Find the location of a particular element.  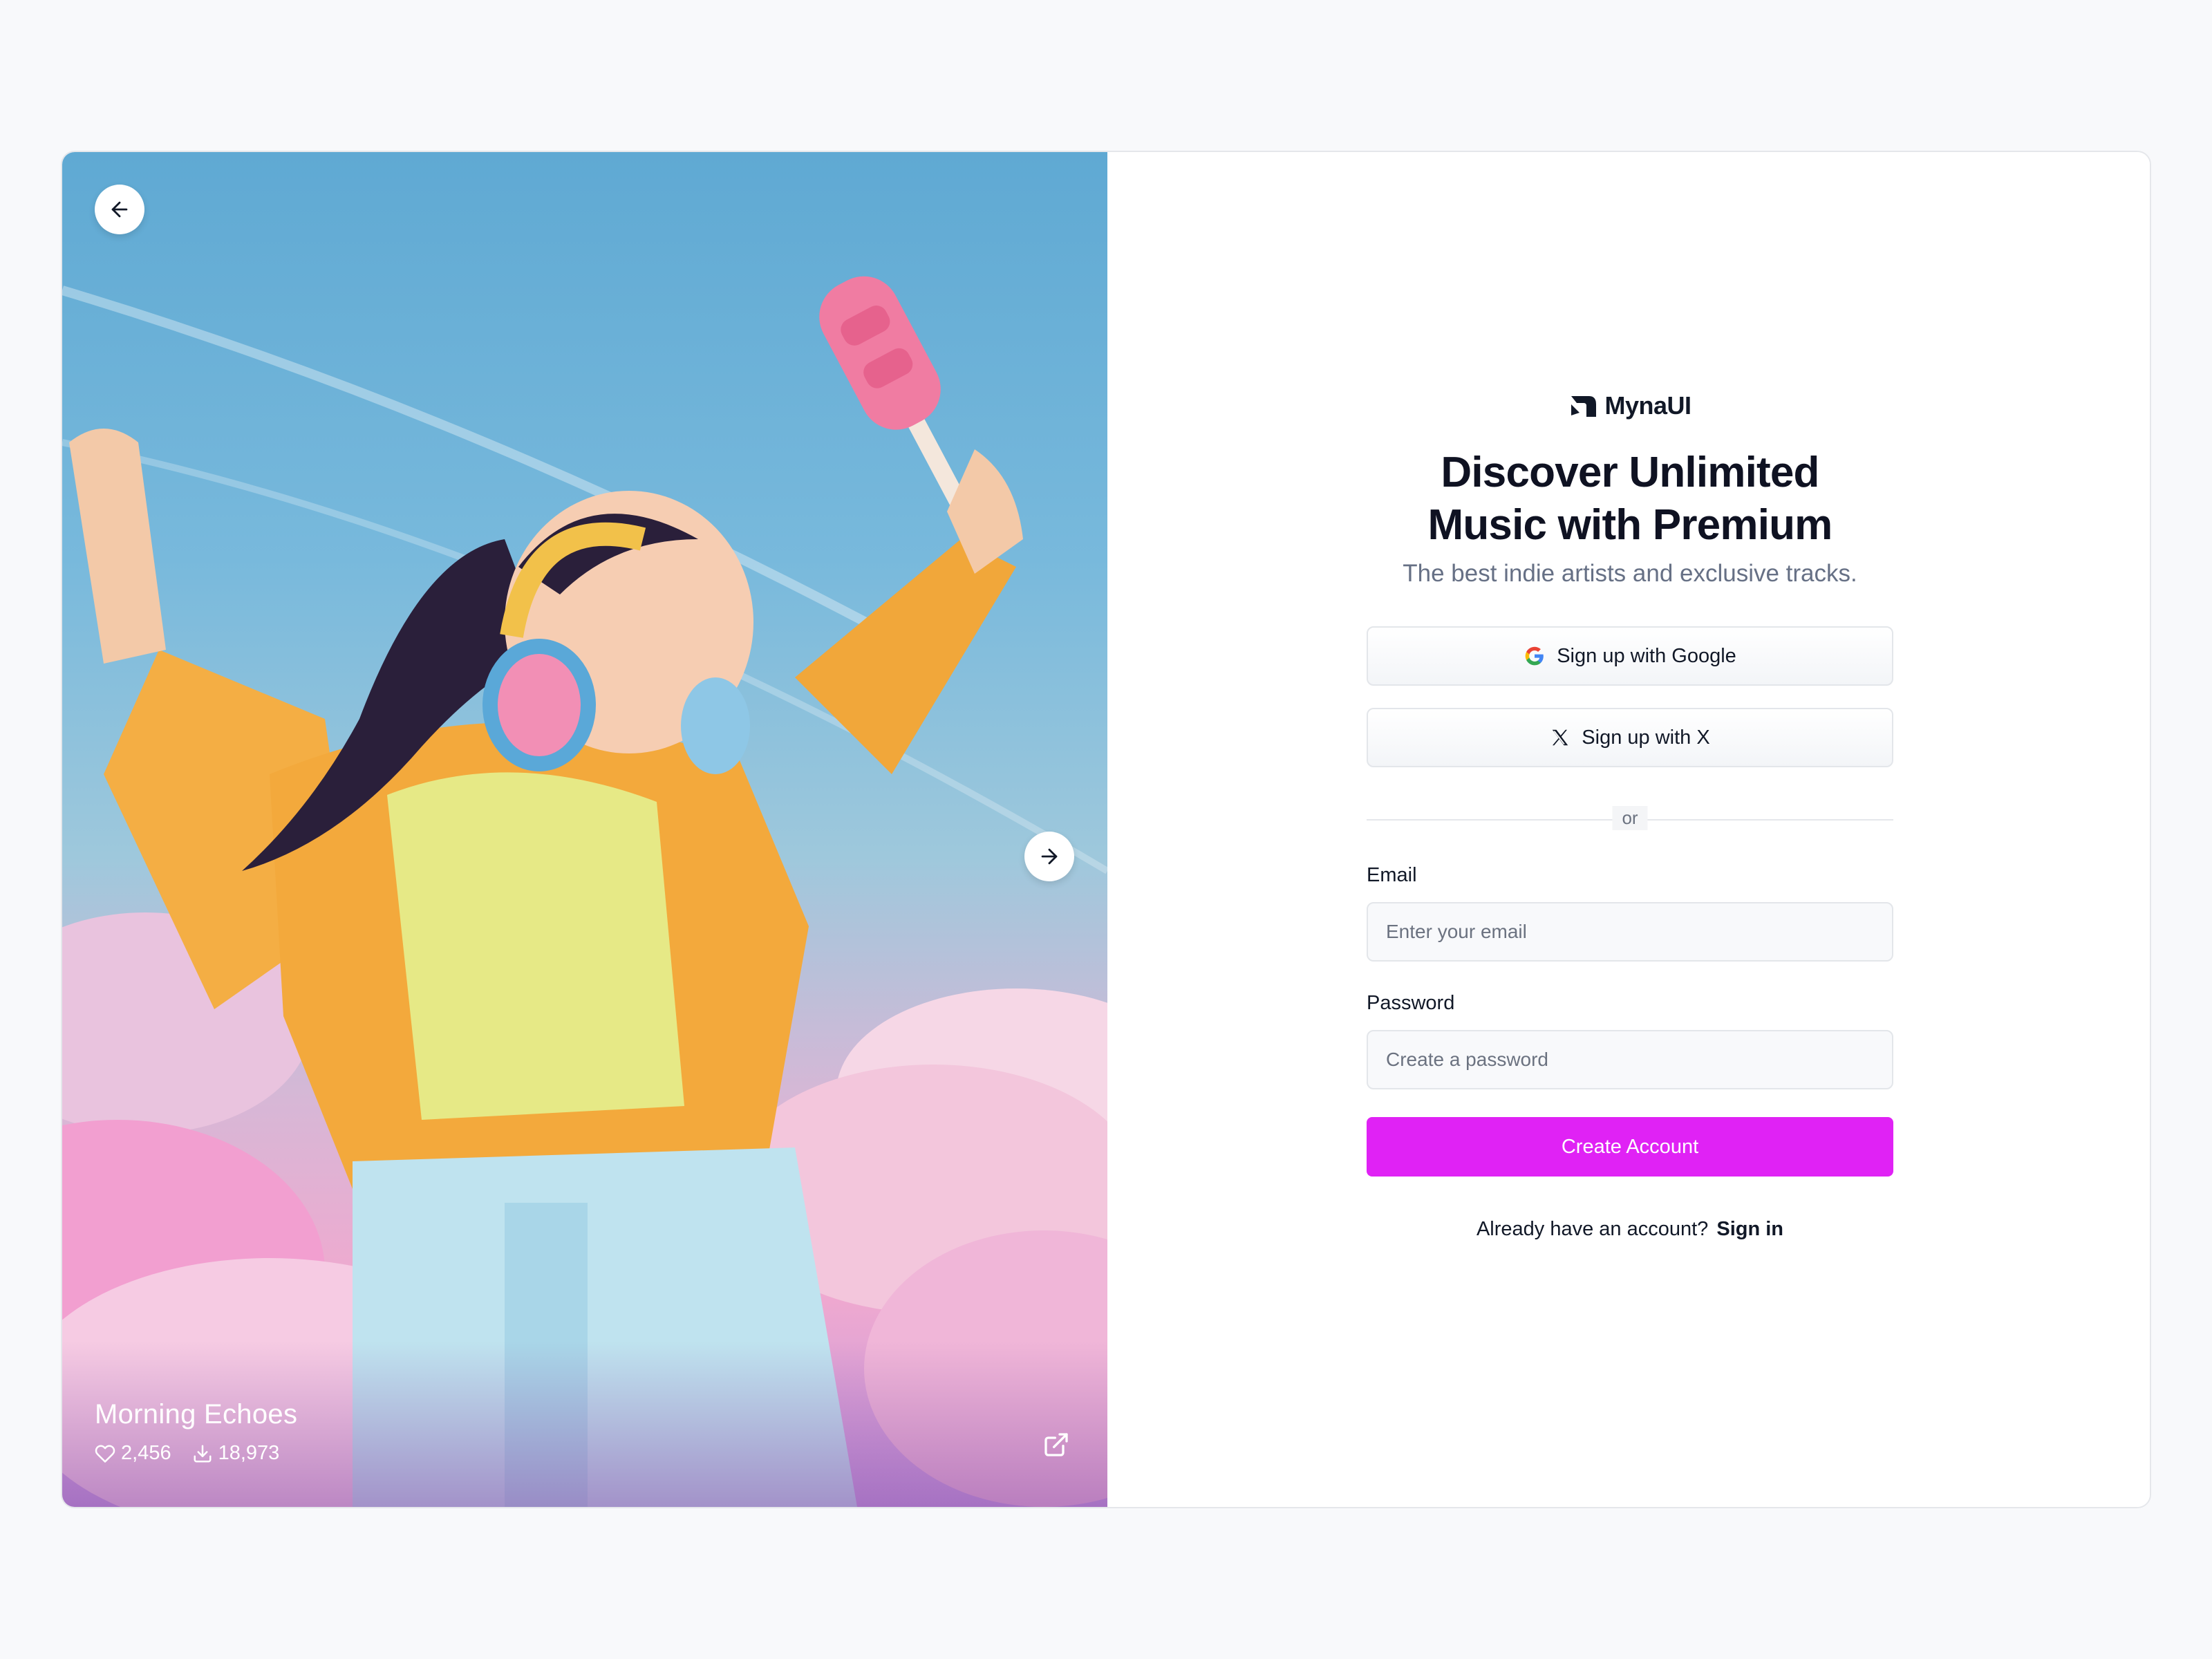

download-icon is located at coordinates (203, 1453).